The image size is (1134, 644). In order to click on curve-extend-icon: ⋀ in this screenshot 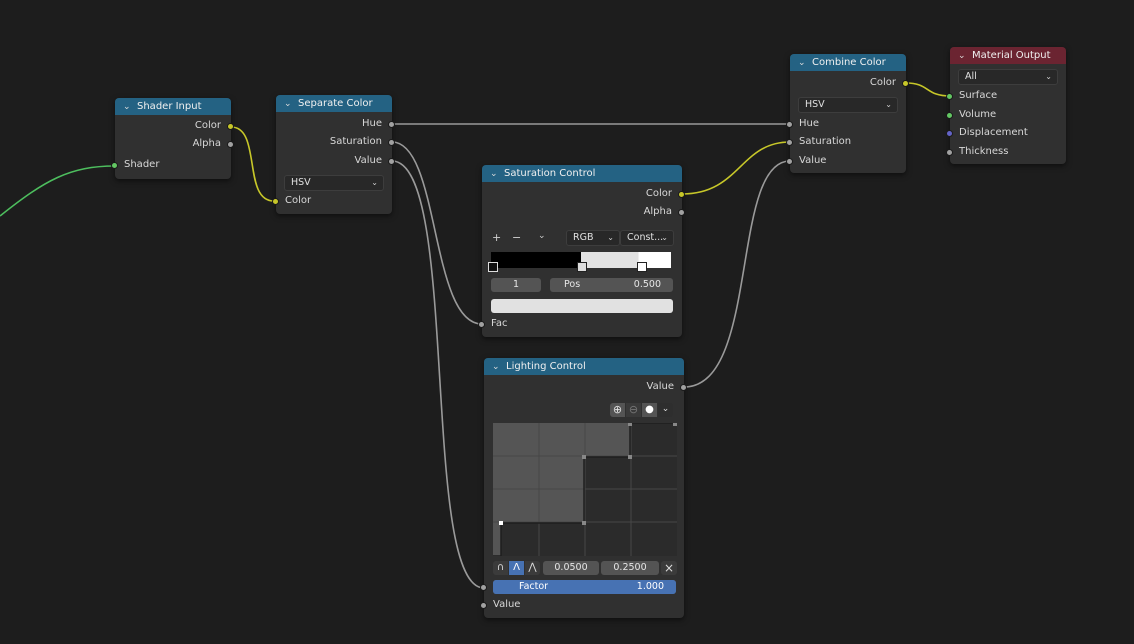, I will do `click(532, 568)`.